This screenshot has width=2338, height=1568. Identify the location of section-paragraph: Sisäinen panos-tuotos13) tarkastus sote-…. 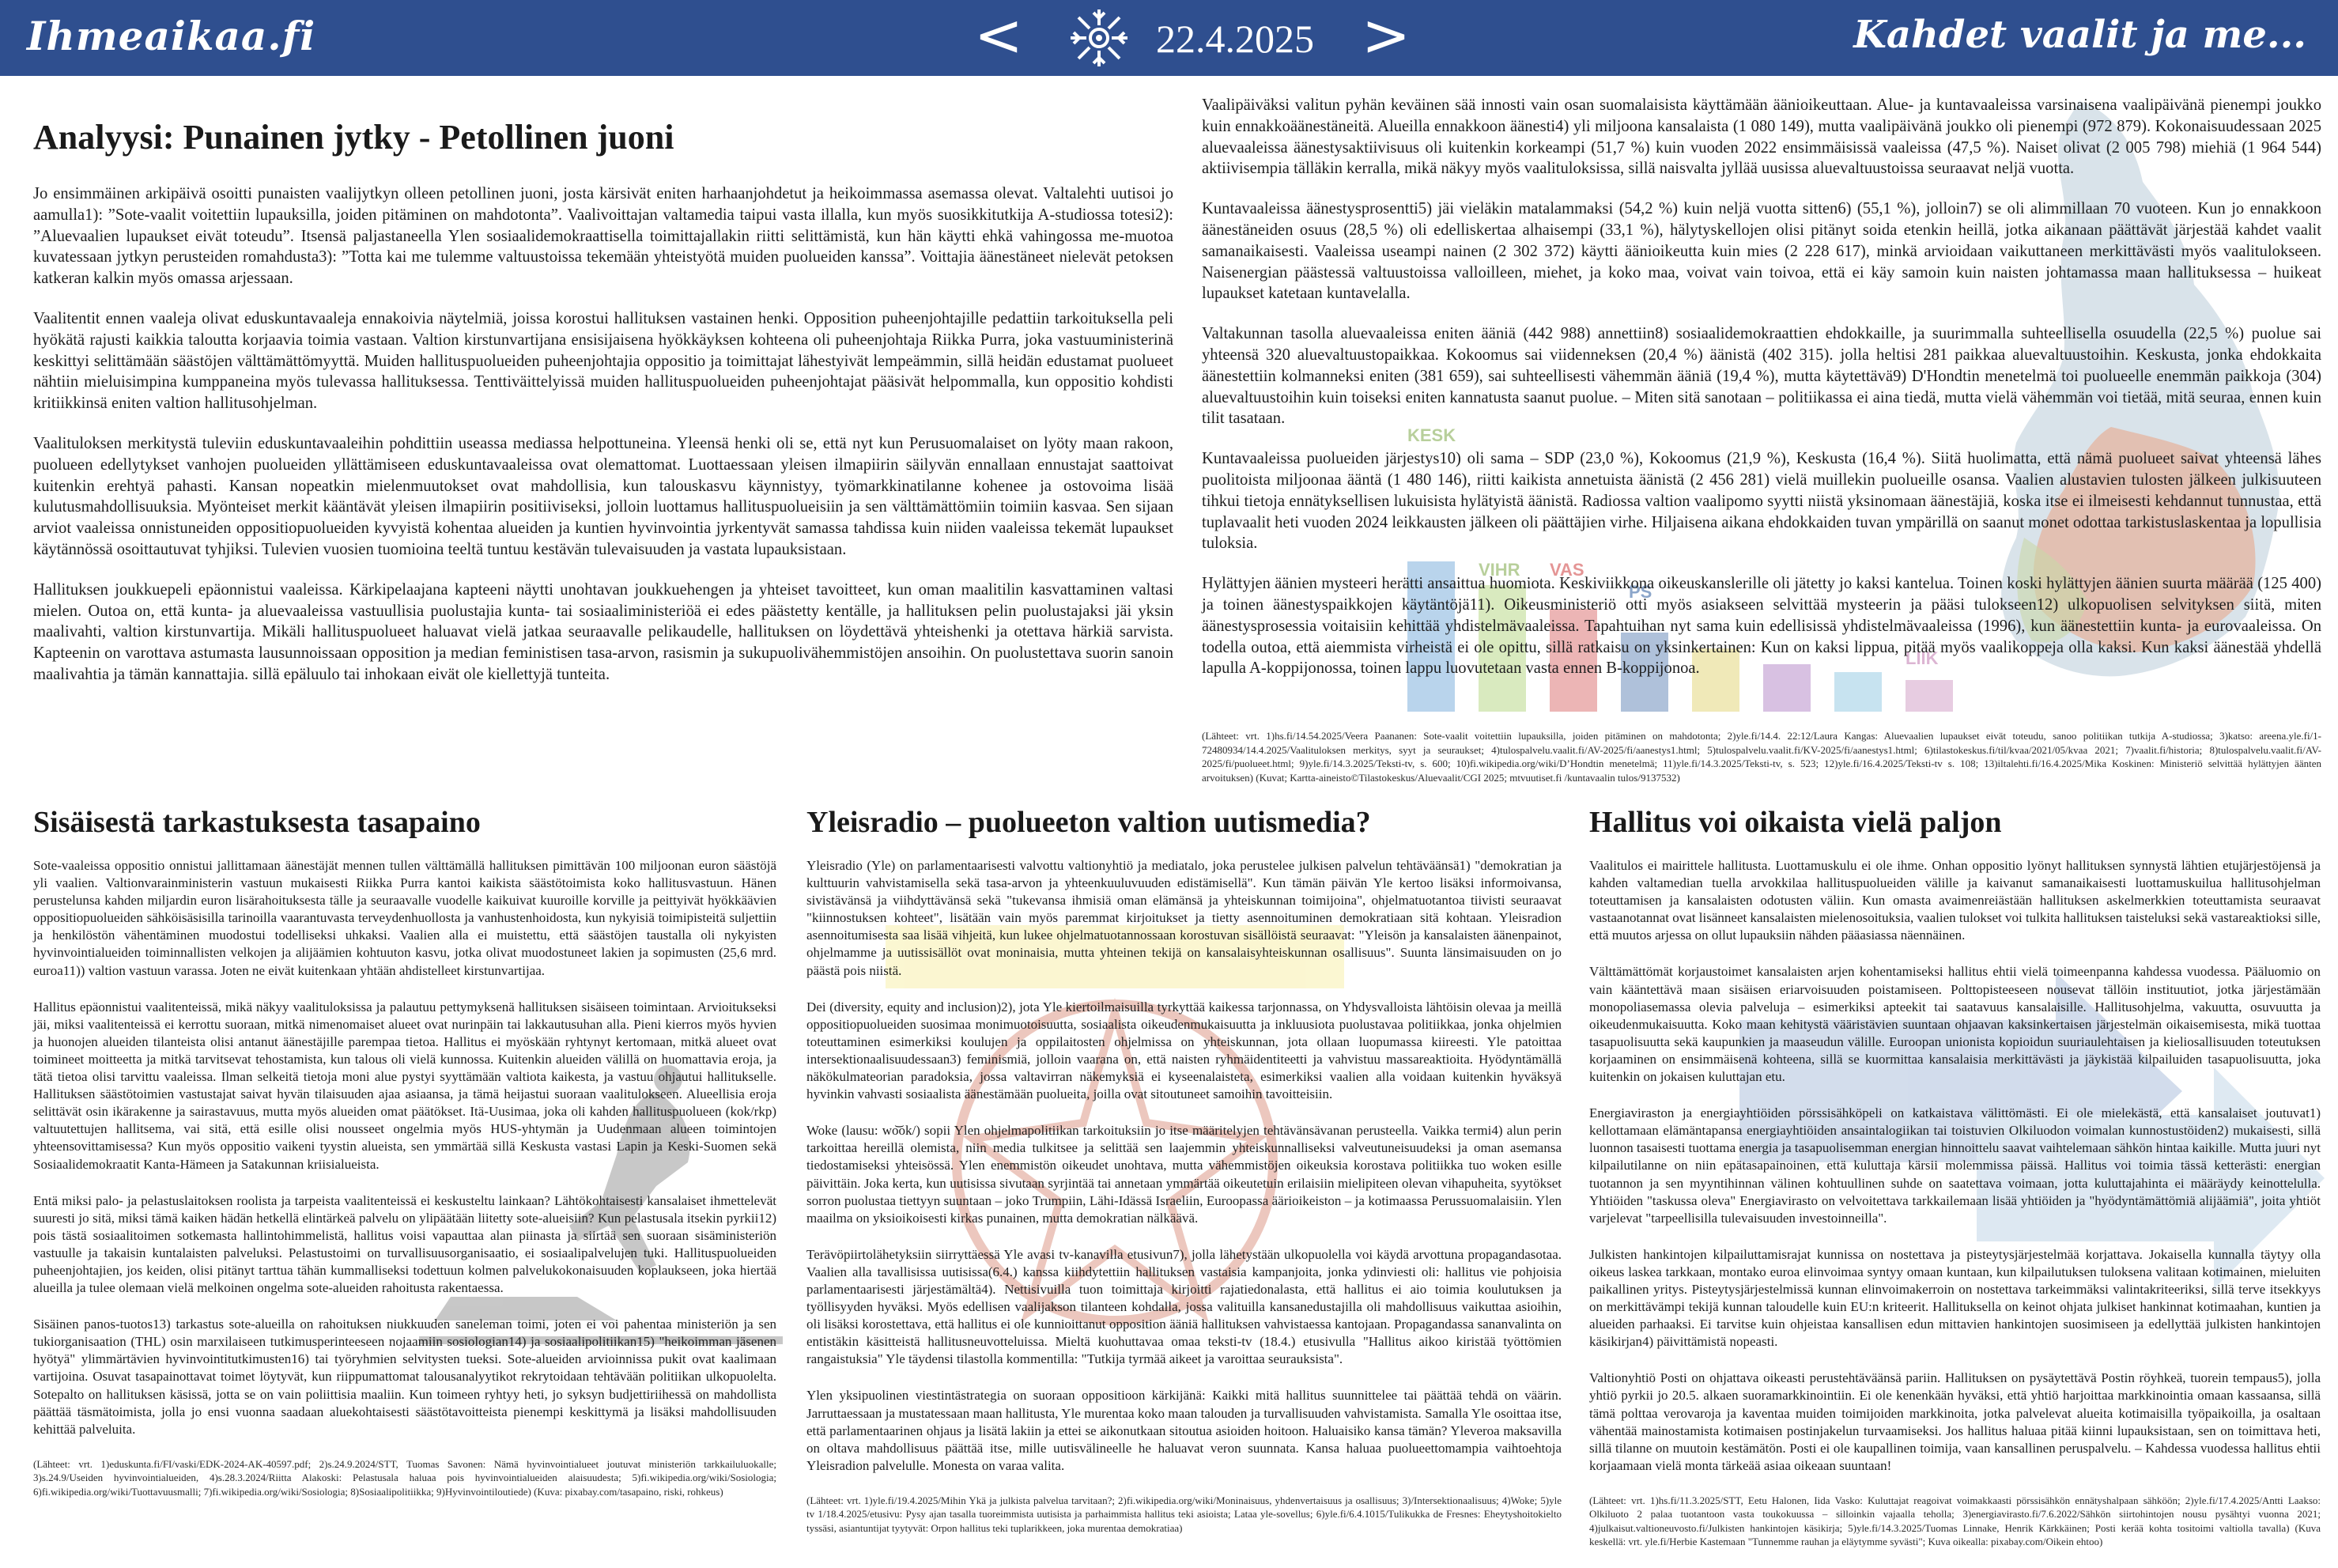
(405, 1377).